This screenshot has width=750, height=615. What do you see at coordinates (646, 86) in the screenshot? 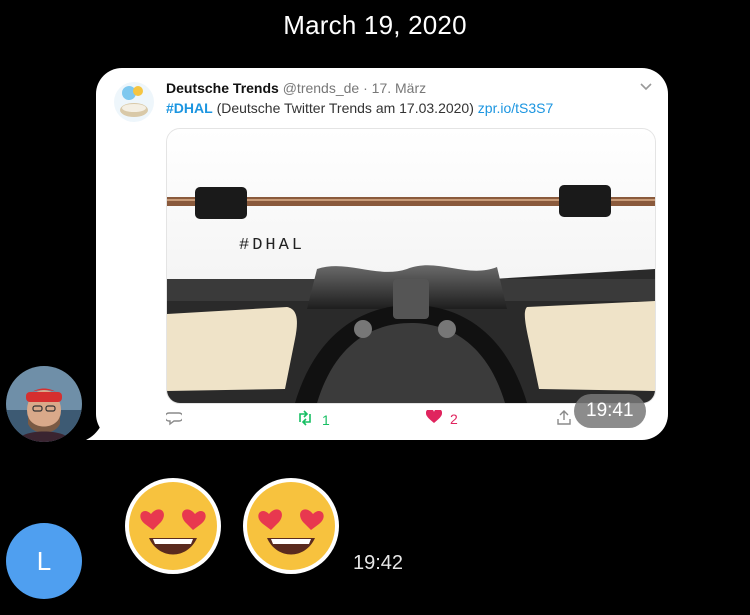
I see `chevron-down-icon` at bounding box center [646, 86].